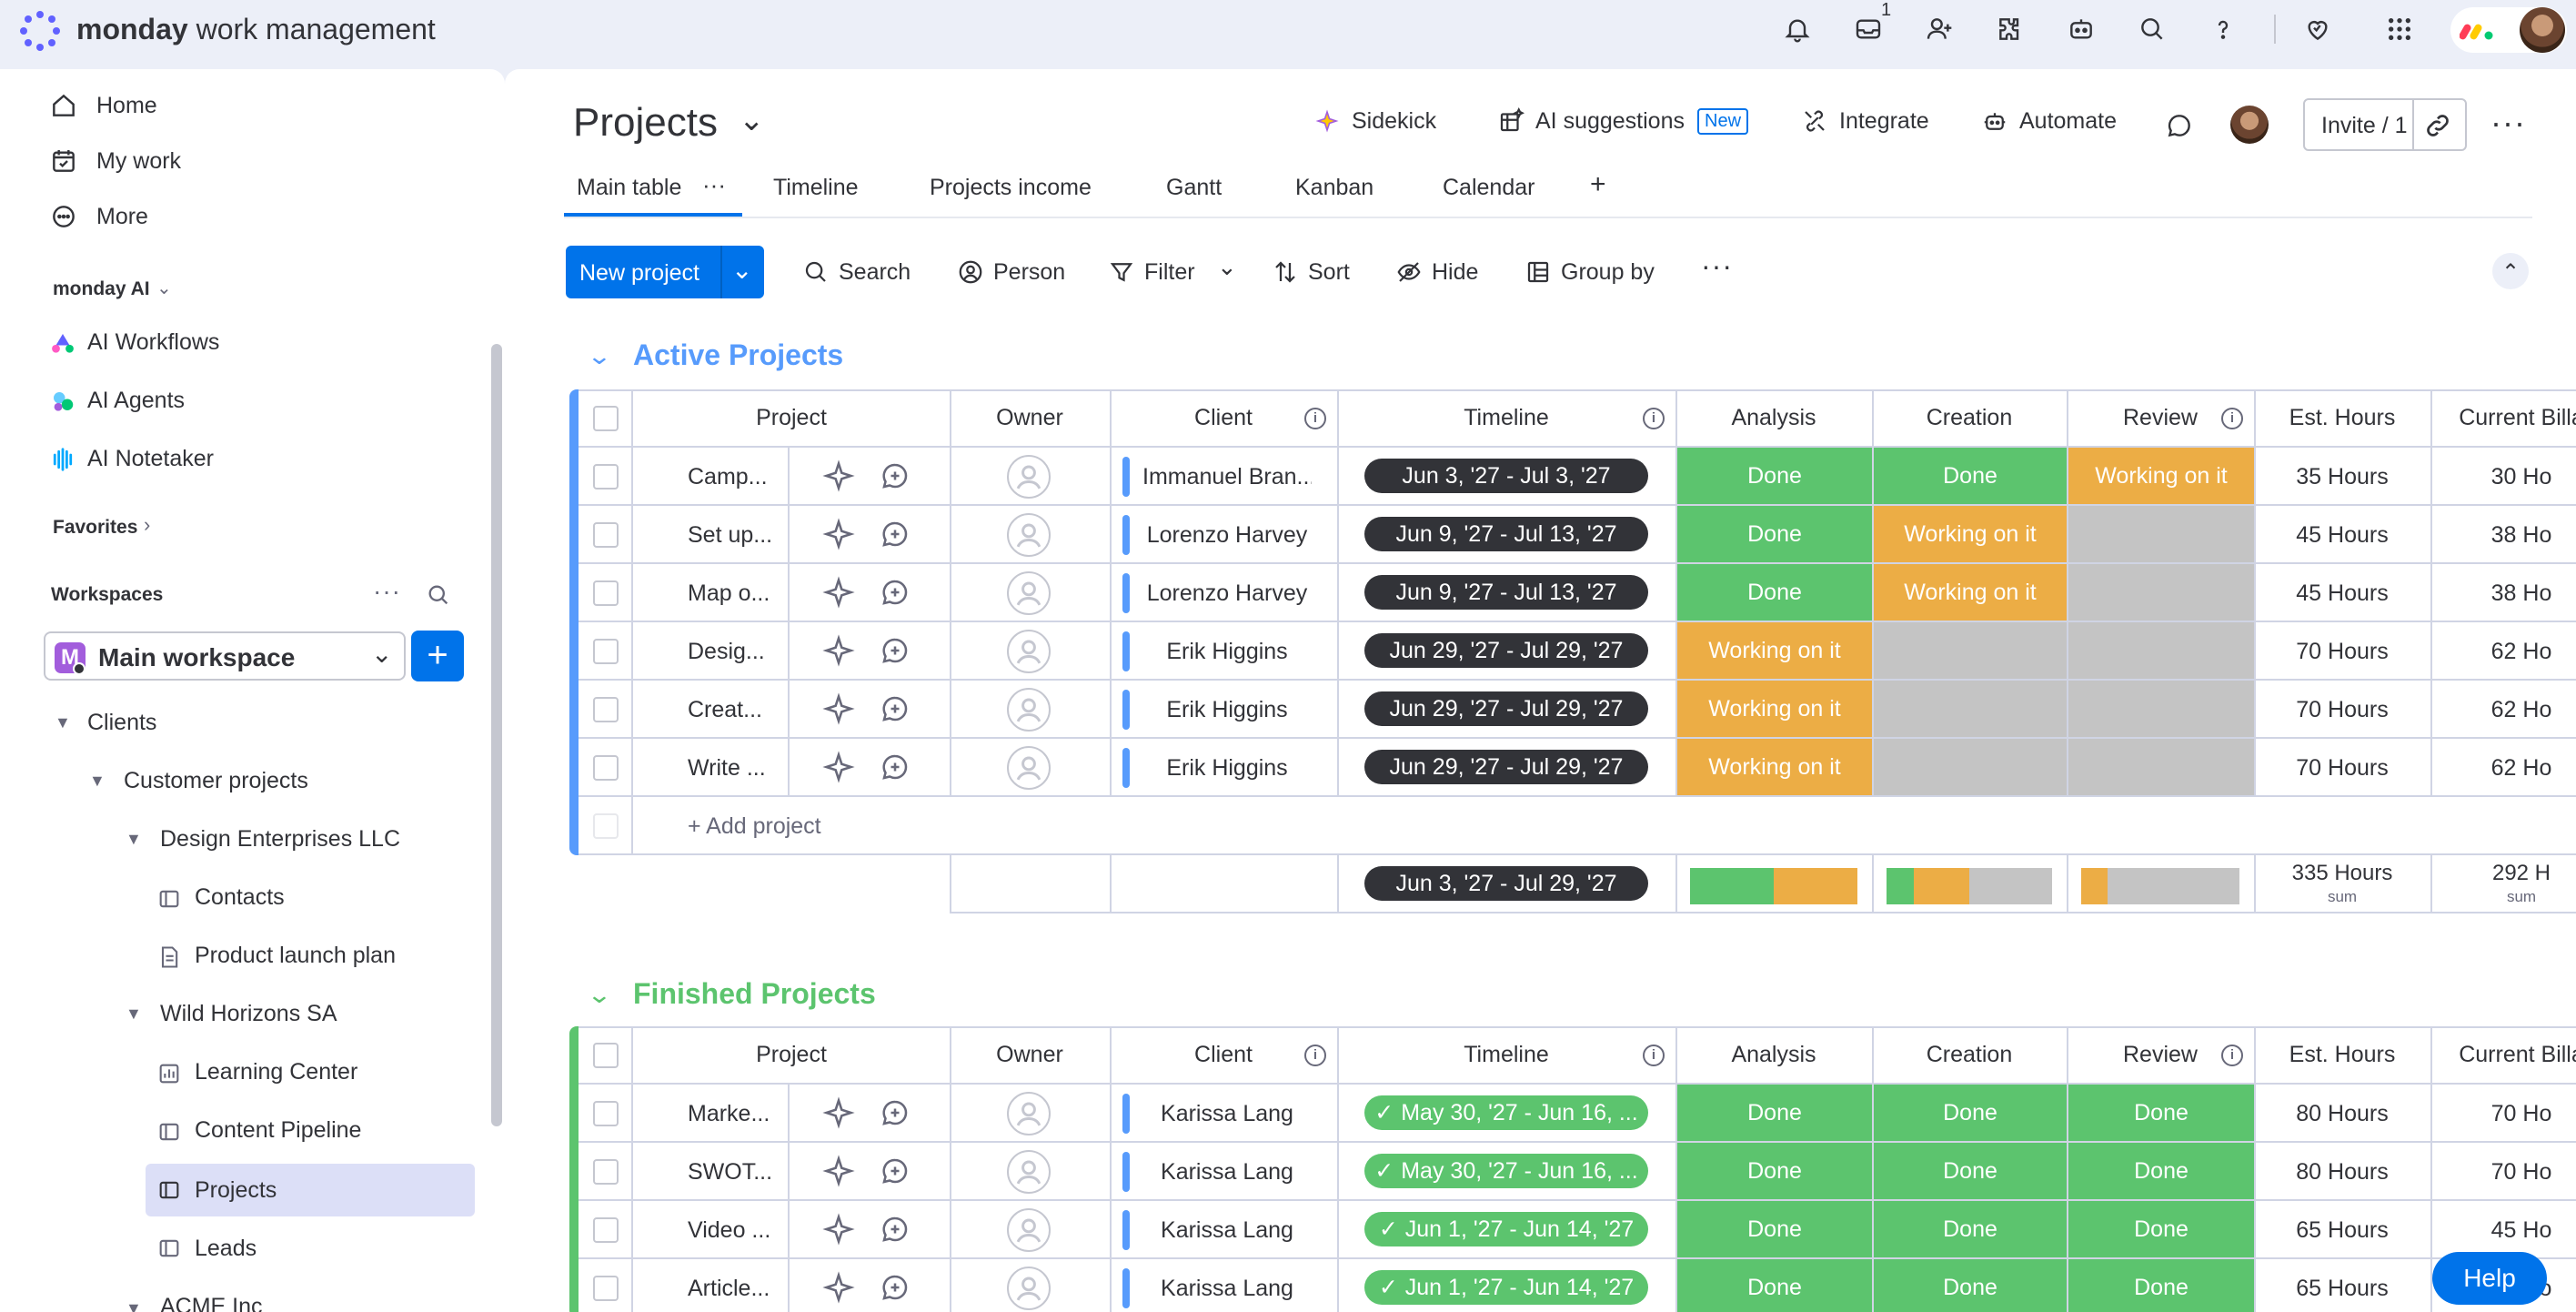  Describe the element at coordinates (1011, 188) in the screenshot. I see `tab-projects-income: Projects income` at that location.